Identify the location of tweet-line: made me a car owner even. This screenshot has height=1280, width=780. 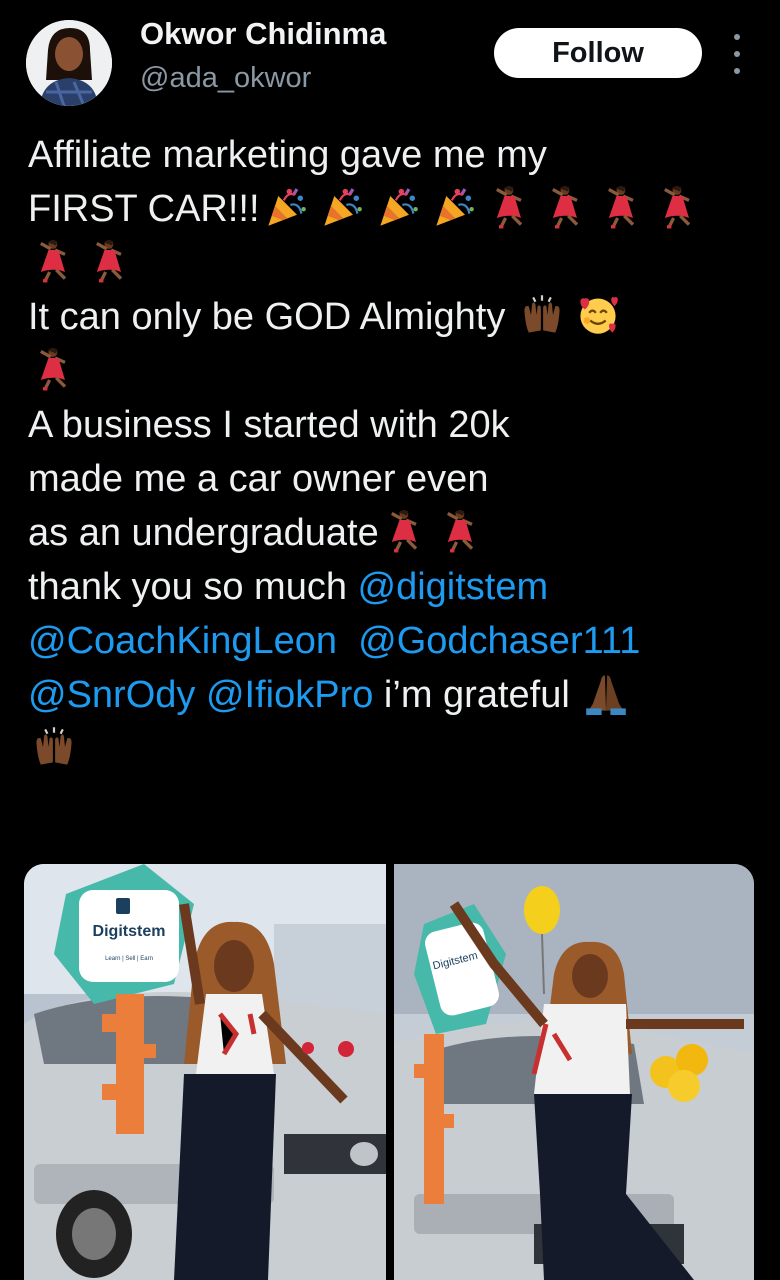
(393, 479).